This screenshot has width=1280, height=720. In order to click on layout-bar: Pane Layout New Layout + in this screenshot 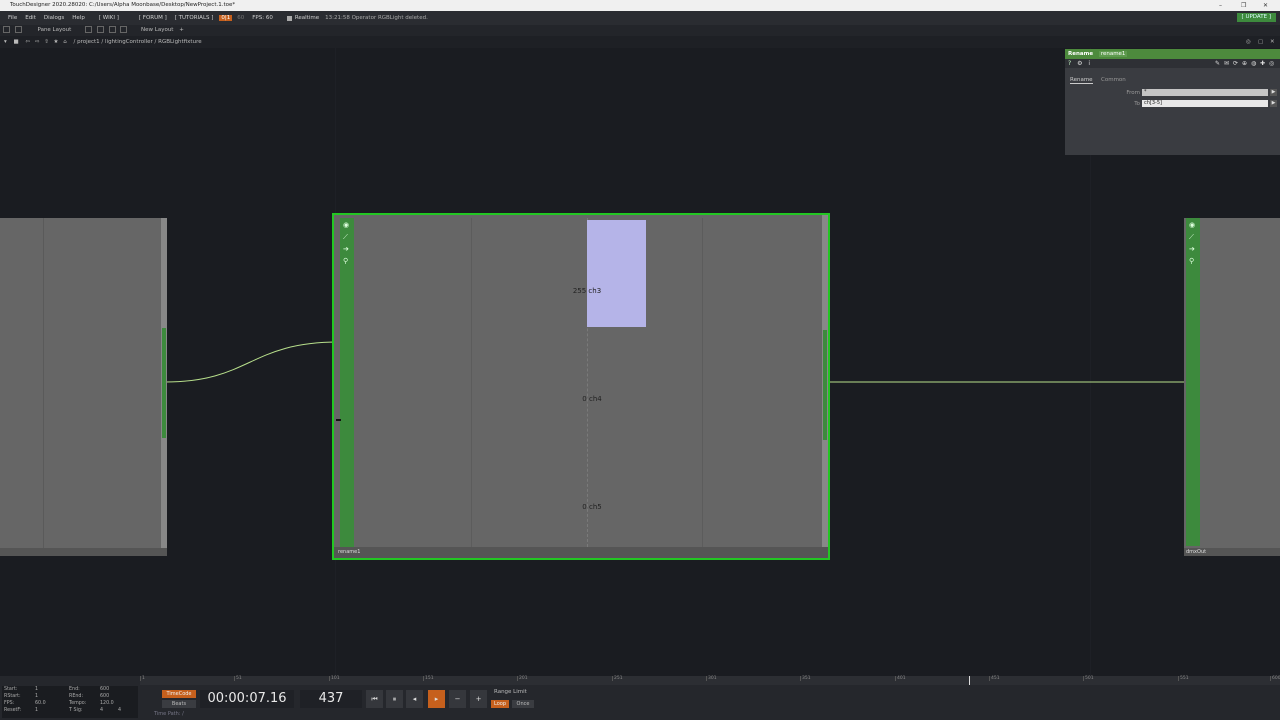, I will do `click(640, 30)`.